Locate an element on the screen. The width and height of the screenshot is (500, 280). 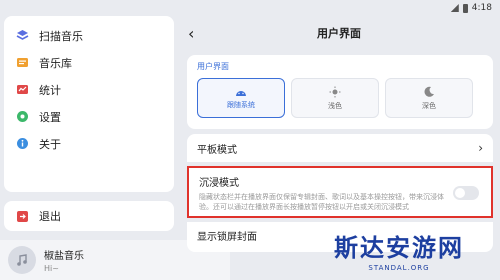
theme-option-label: 深色 is located at coordinates (429, 105).